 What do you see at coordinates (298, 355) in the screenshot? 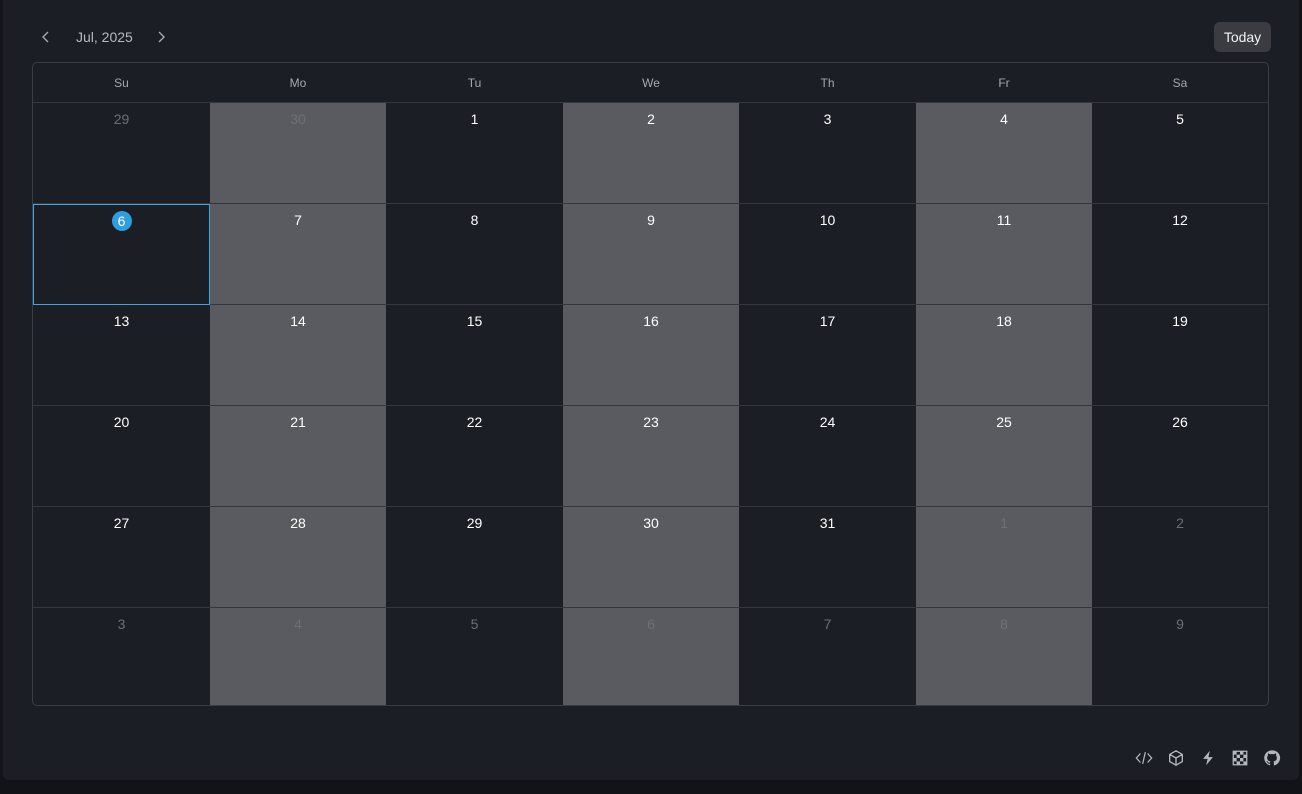
I see `day-cell: 14` at bounding box center [298, 355].